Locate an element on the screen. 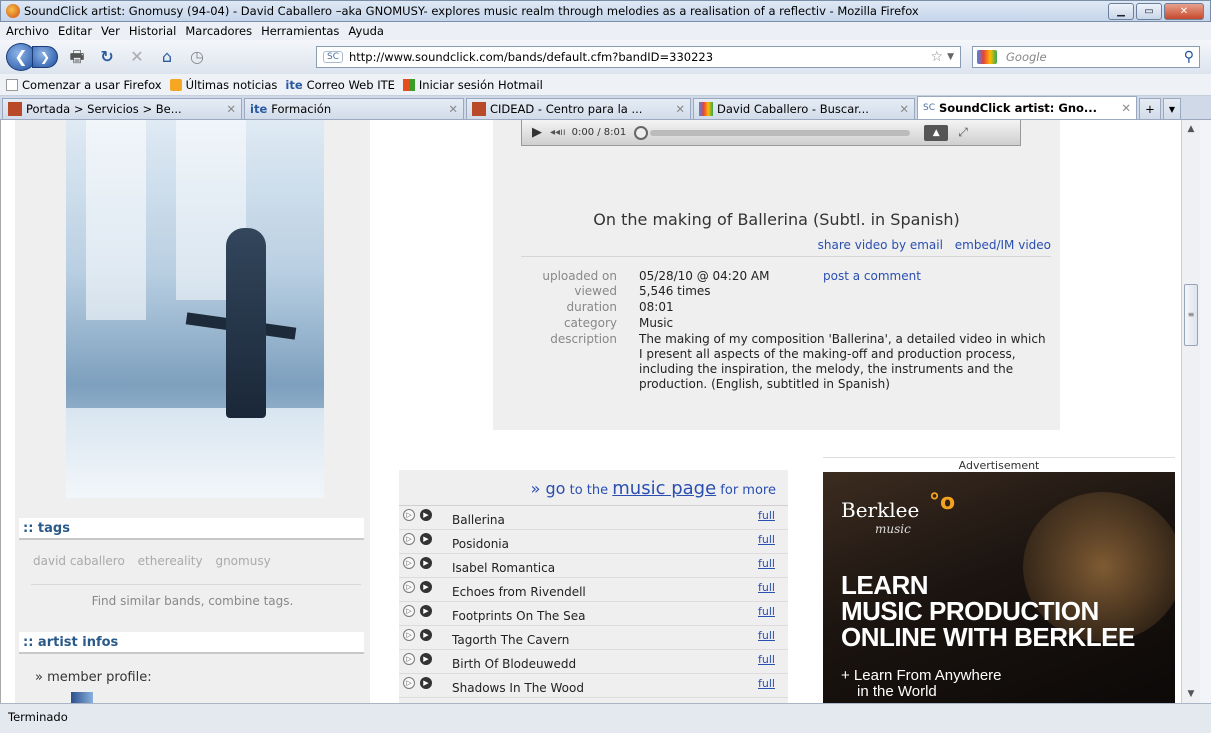 The height and width of the screenshot is (733, 1211). search-placeholder: Google is located at coordinates (1095, 57).